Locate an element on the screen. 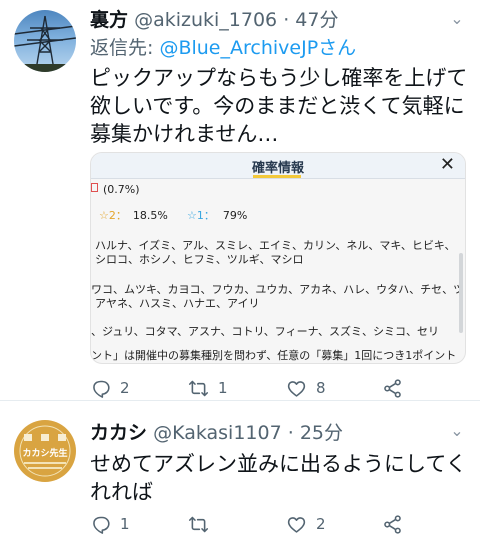  avatar: カカシ先生 is located at coordinates (45, 451).